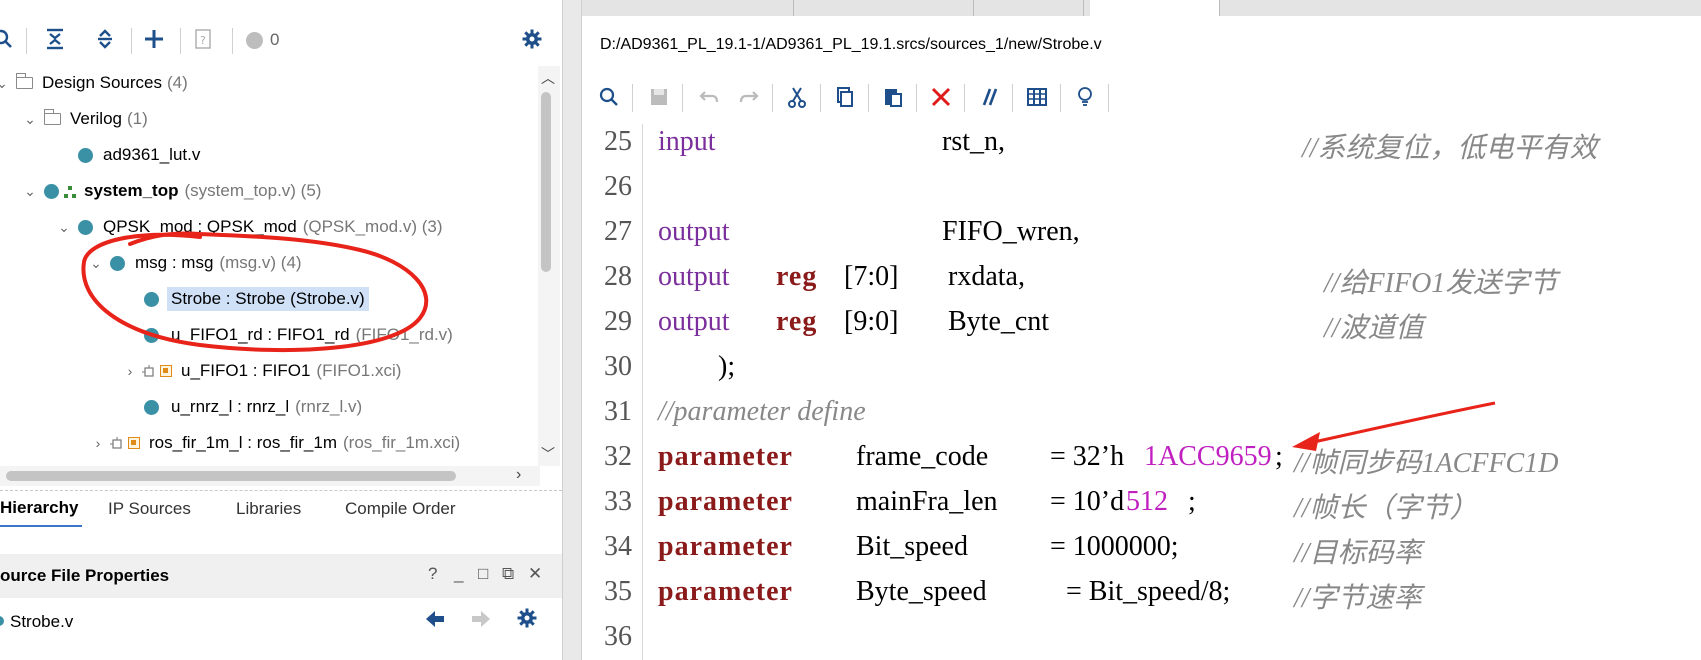 Image resolution: width=1701 pixels, height=660 pixels. I want to click on tab-compile-order: Compile Order, so click(400, 509).